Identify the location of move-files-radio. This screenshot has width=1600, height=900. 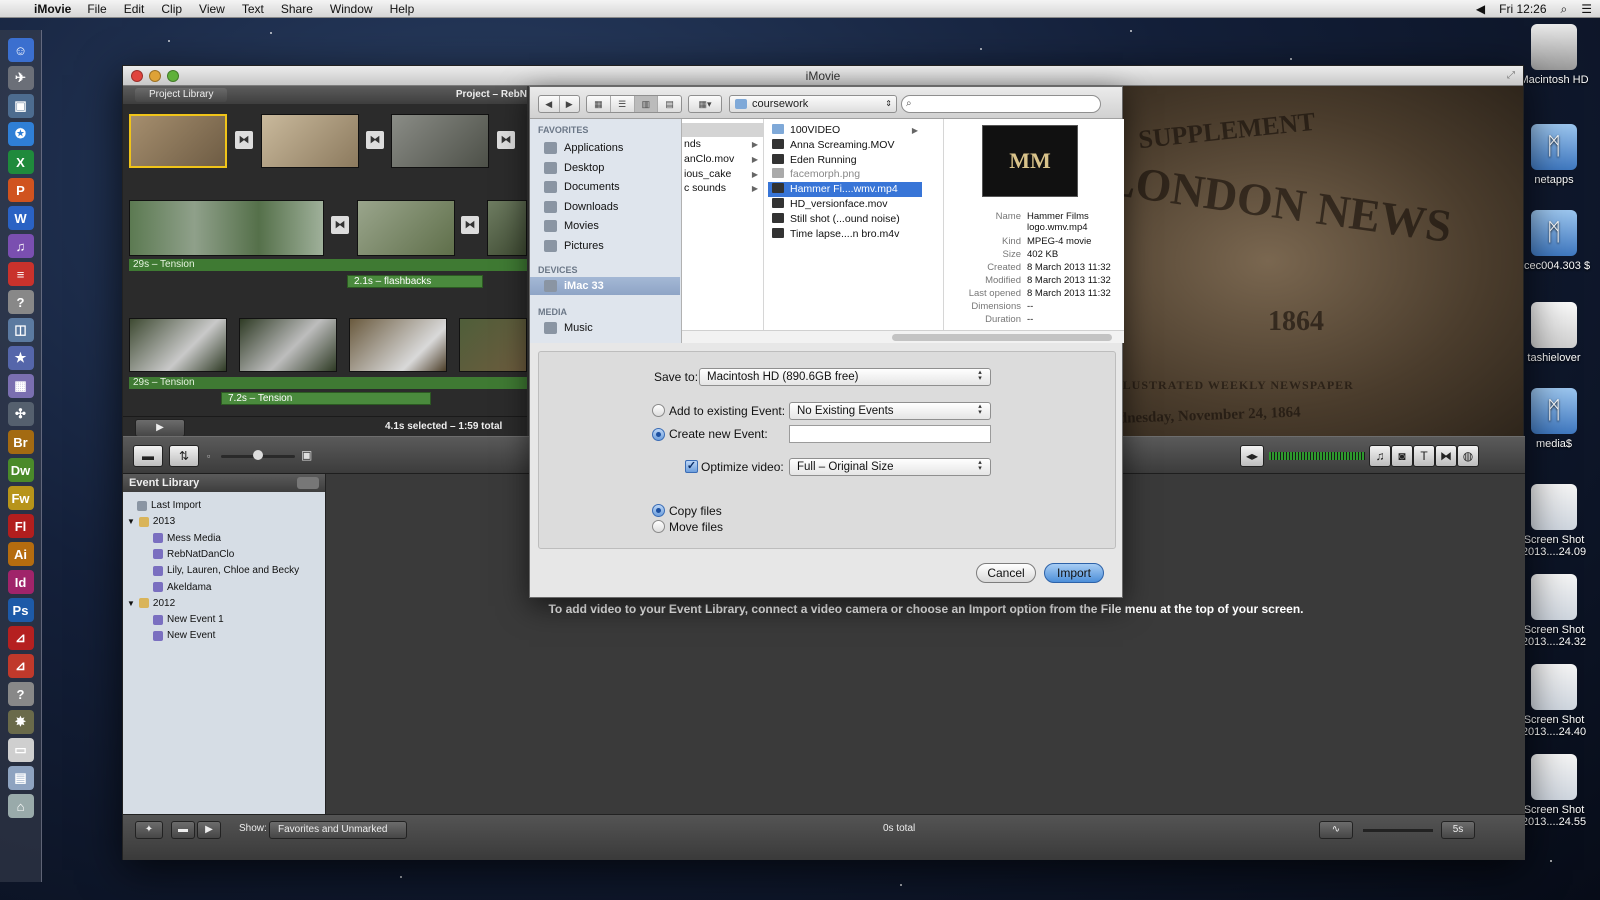
(658, 526).